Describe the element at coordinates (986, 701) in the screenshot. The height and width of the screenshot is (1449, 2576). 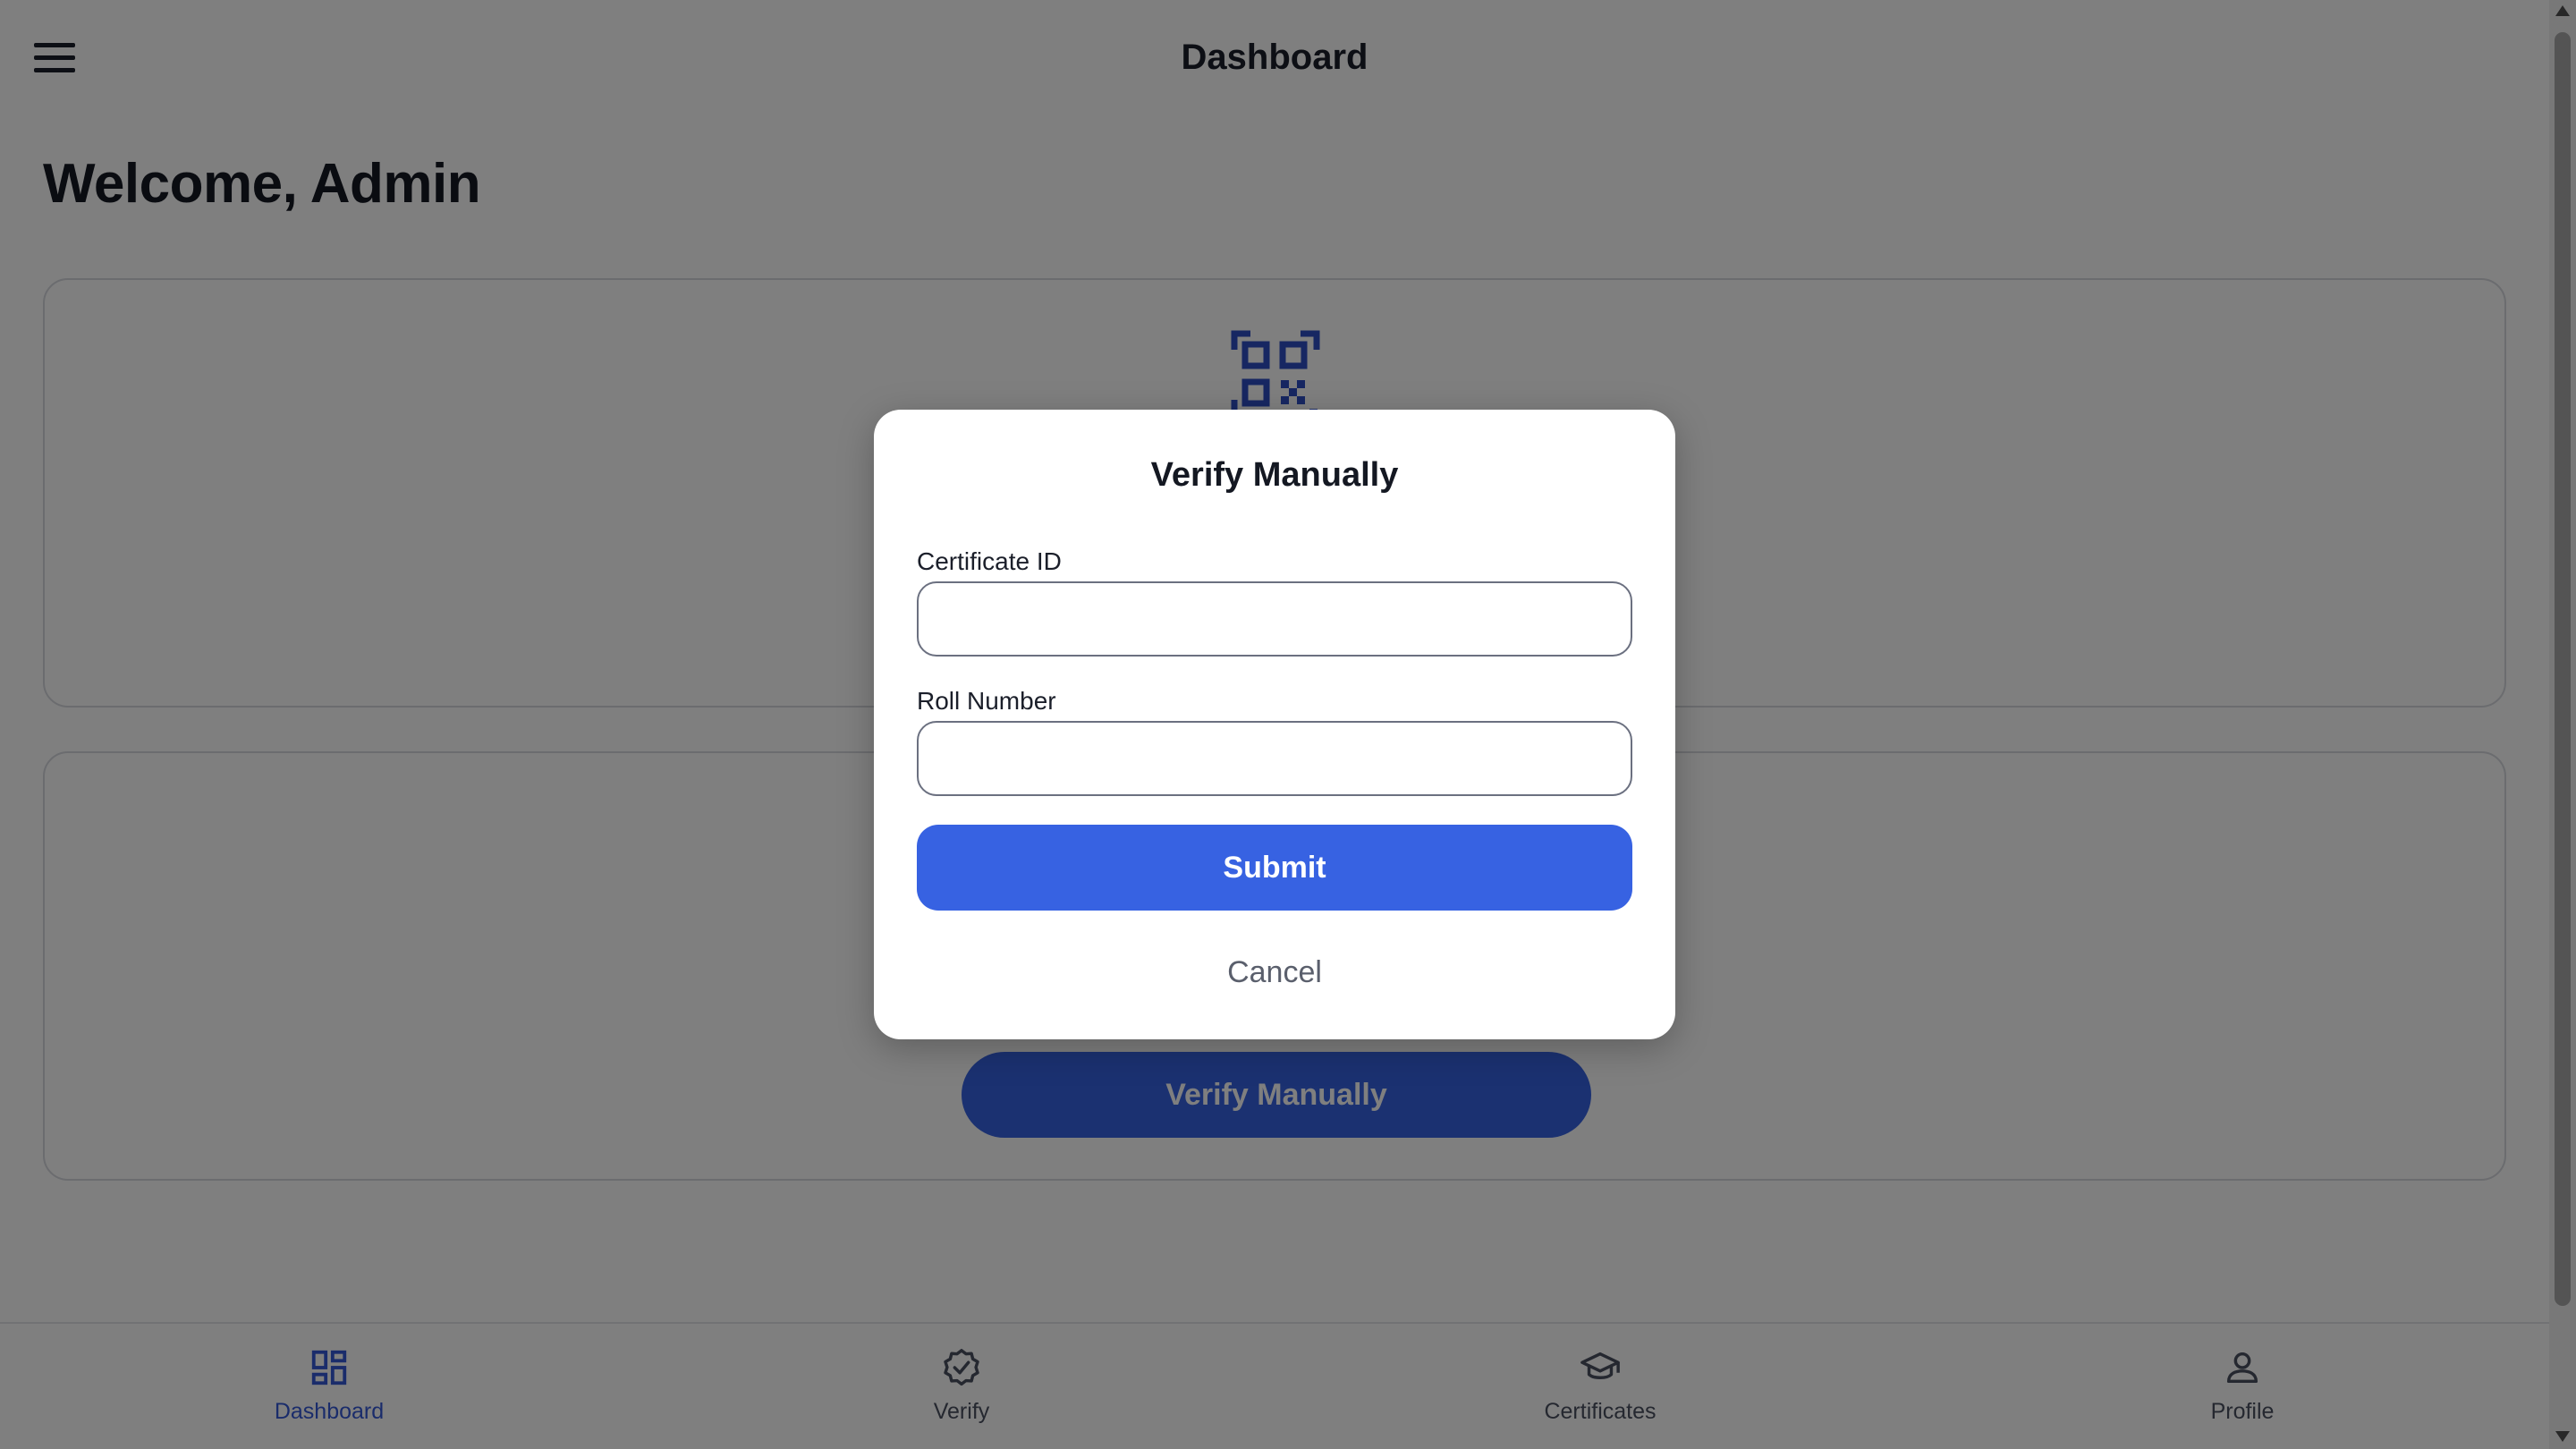
I see `roll-number-label: Roll Number` at that location.